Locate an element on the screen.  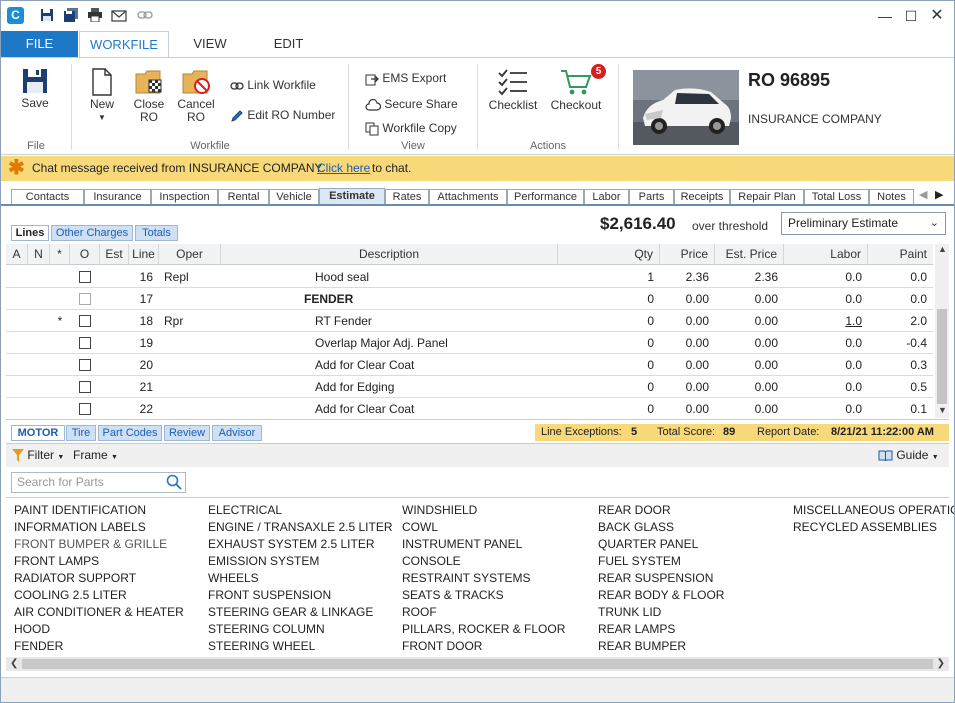
cancel-ro-button: Cancel RO is located at coordinates (196, 96).